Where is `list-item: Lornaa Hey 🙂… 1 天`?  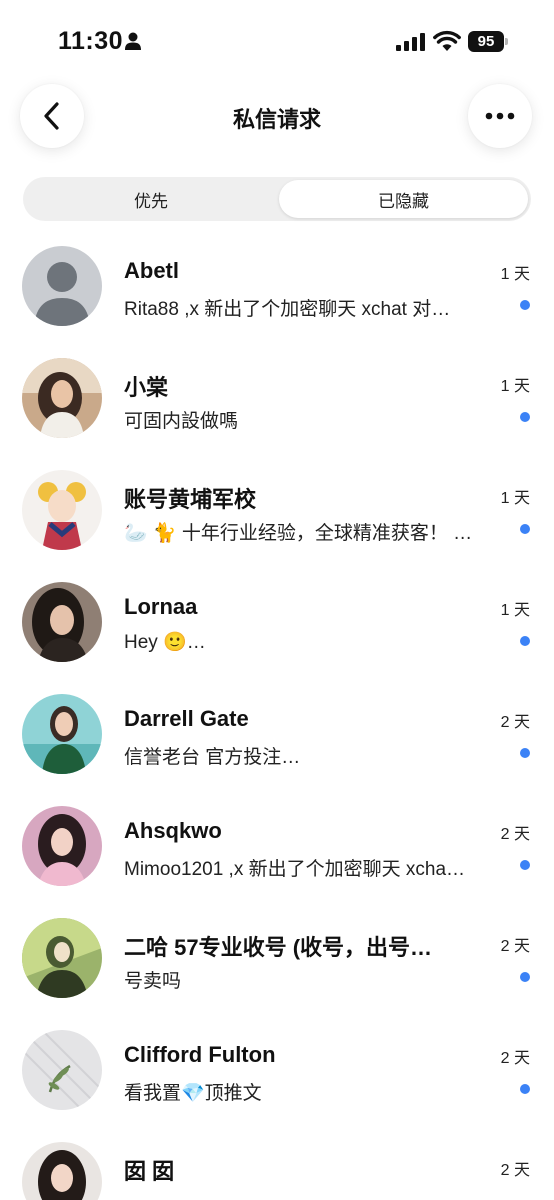 list-item: Lornaa Hey 🙂… 1 天 is located at coordinates (277, 624).